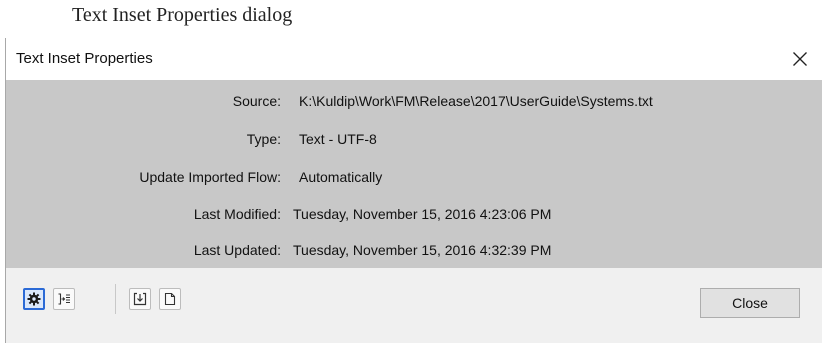 This screenshot has height=343, width=823. I want to click on update-button, so click(140, 299).